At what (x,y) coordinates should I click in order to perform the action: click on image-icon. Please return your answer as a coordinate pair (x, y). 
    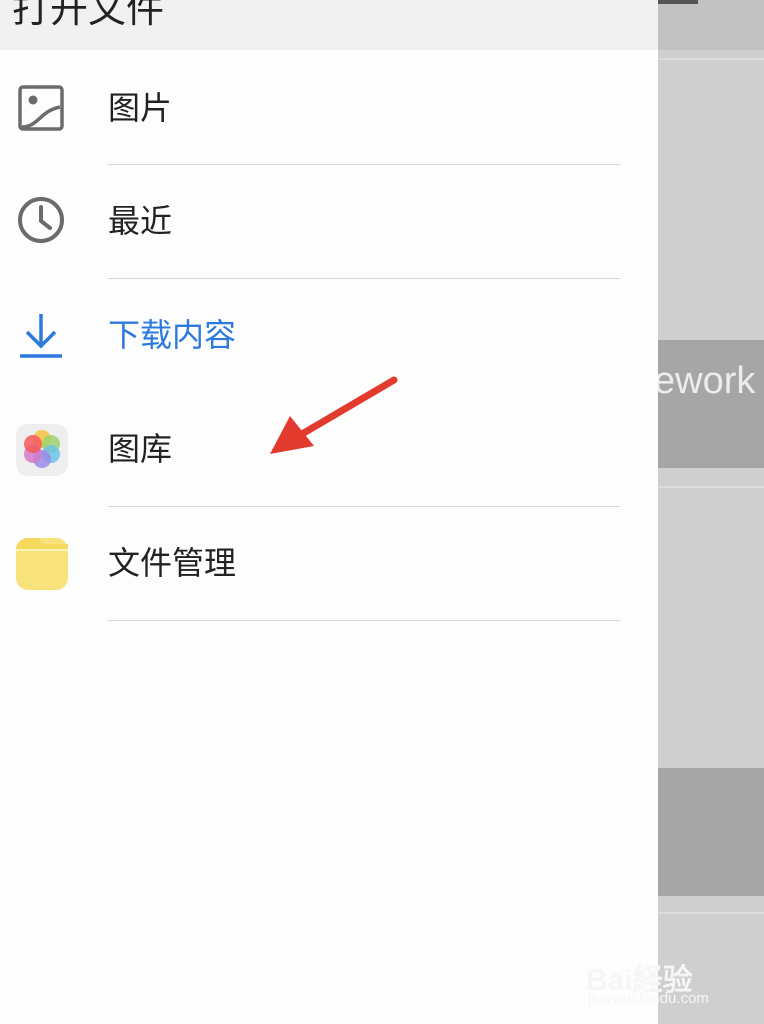
    Looking at the image, I should click on (41, 108).